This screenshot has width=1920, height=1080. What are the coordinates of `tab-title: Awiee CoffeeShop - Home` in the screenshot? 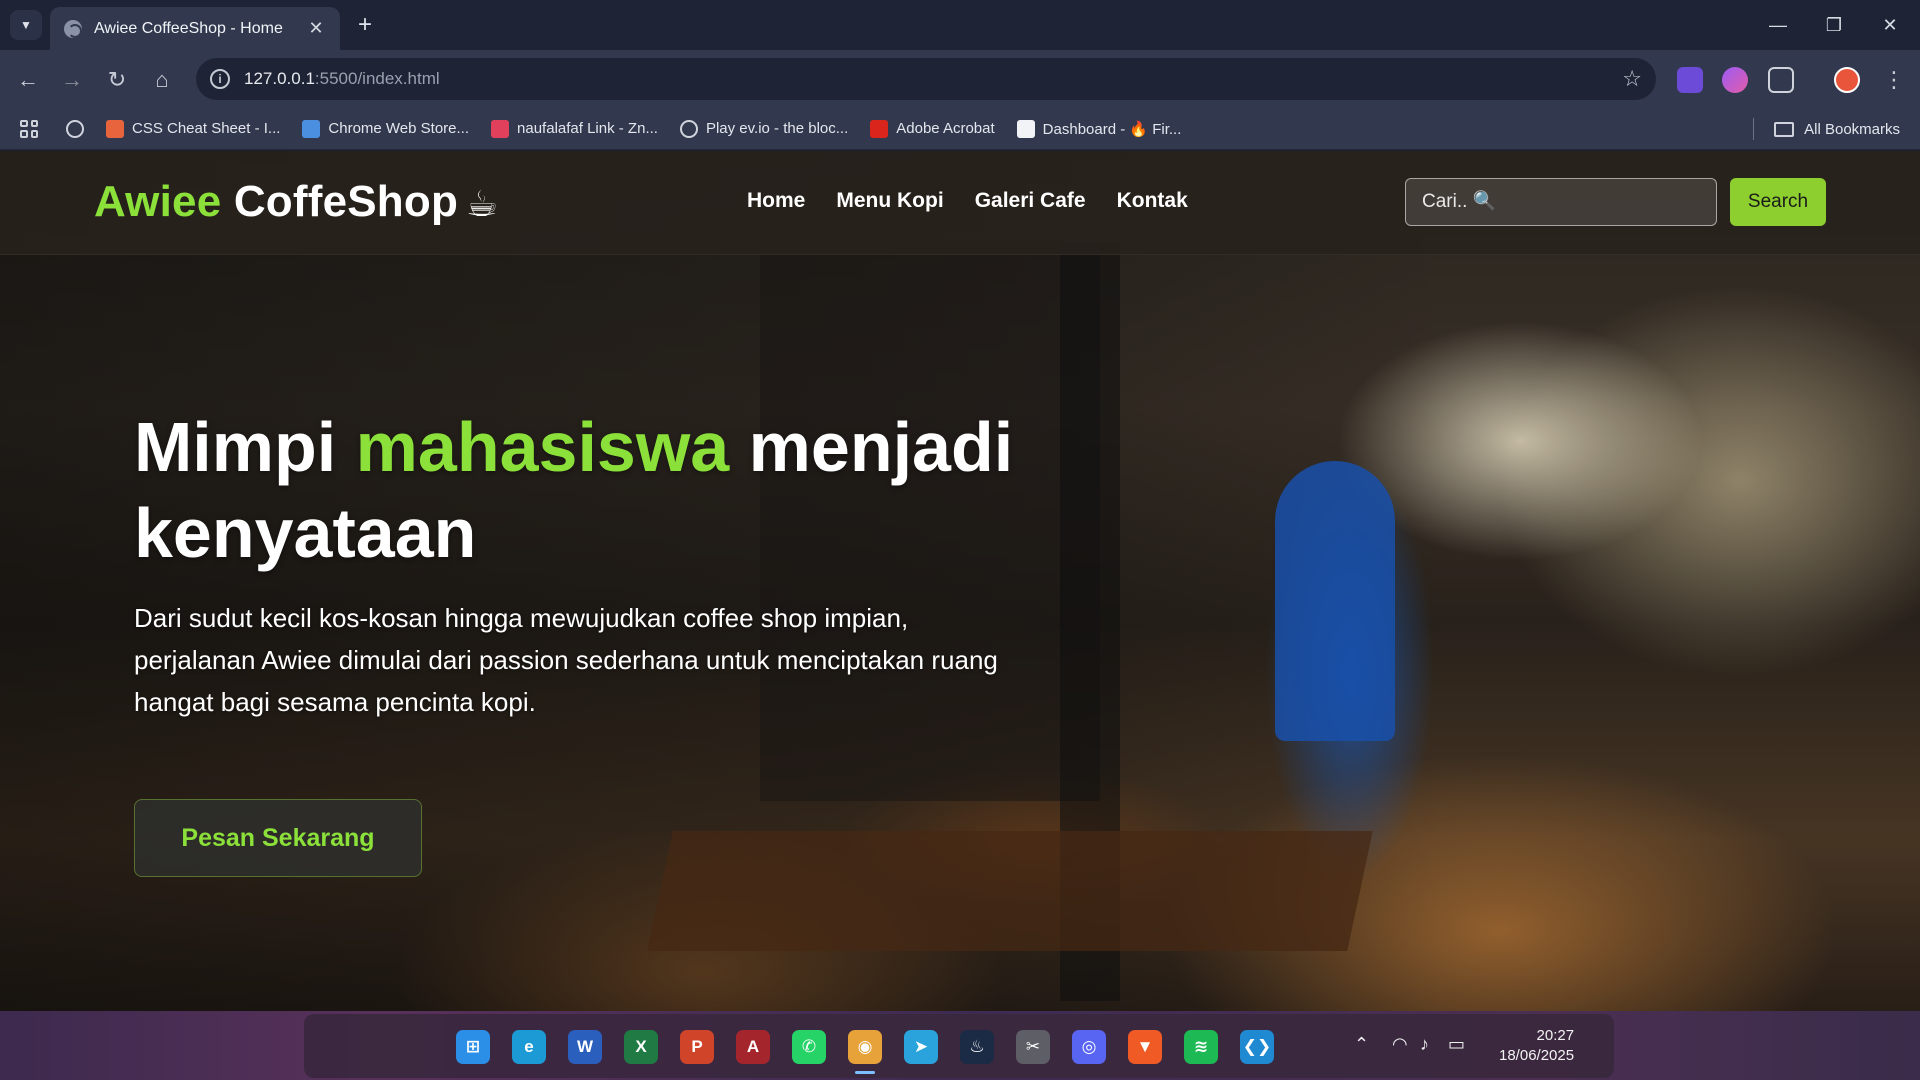 It's located at (188, 28).